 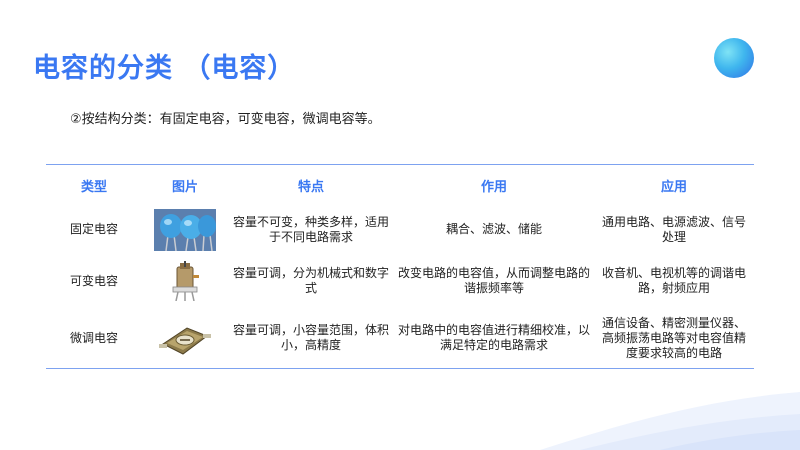 What do you see at coordinates (493, 187) in the screenshot?
I see `header-function: 作用` at bounding box center [493, 187].